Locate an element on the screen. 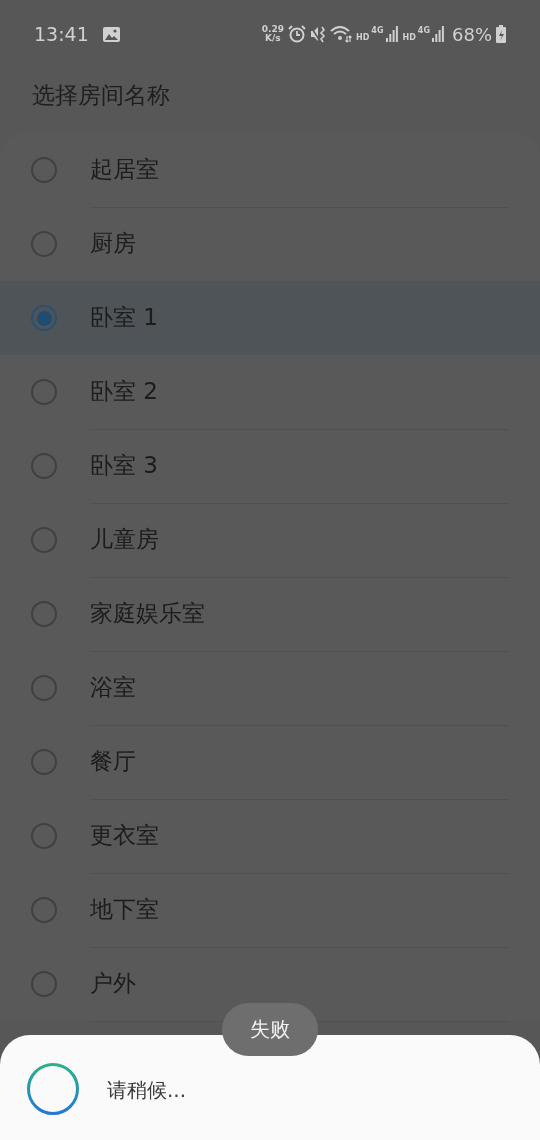 Image resolution: width=540 pixels, height=1140 pixels. room-option: 浴室 is located at coordinates (299, 688).